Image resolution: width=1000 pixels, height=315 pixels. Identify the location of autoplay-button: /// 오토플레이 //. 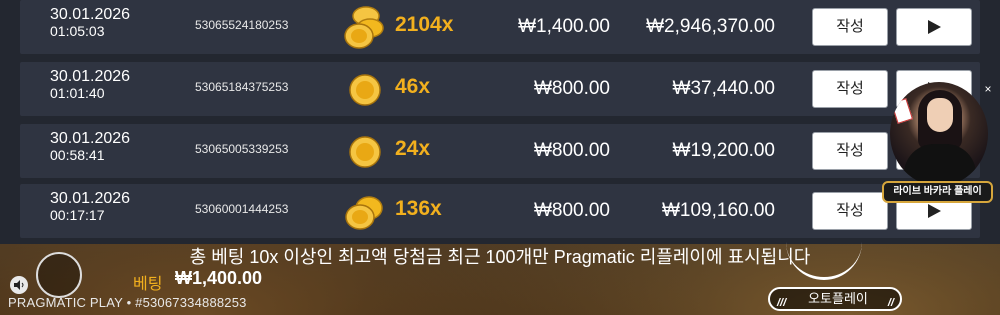
(835, 299).